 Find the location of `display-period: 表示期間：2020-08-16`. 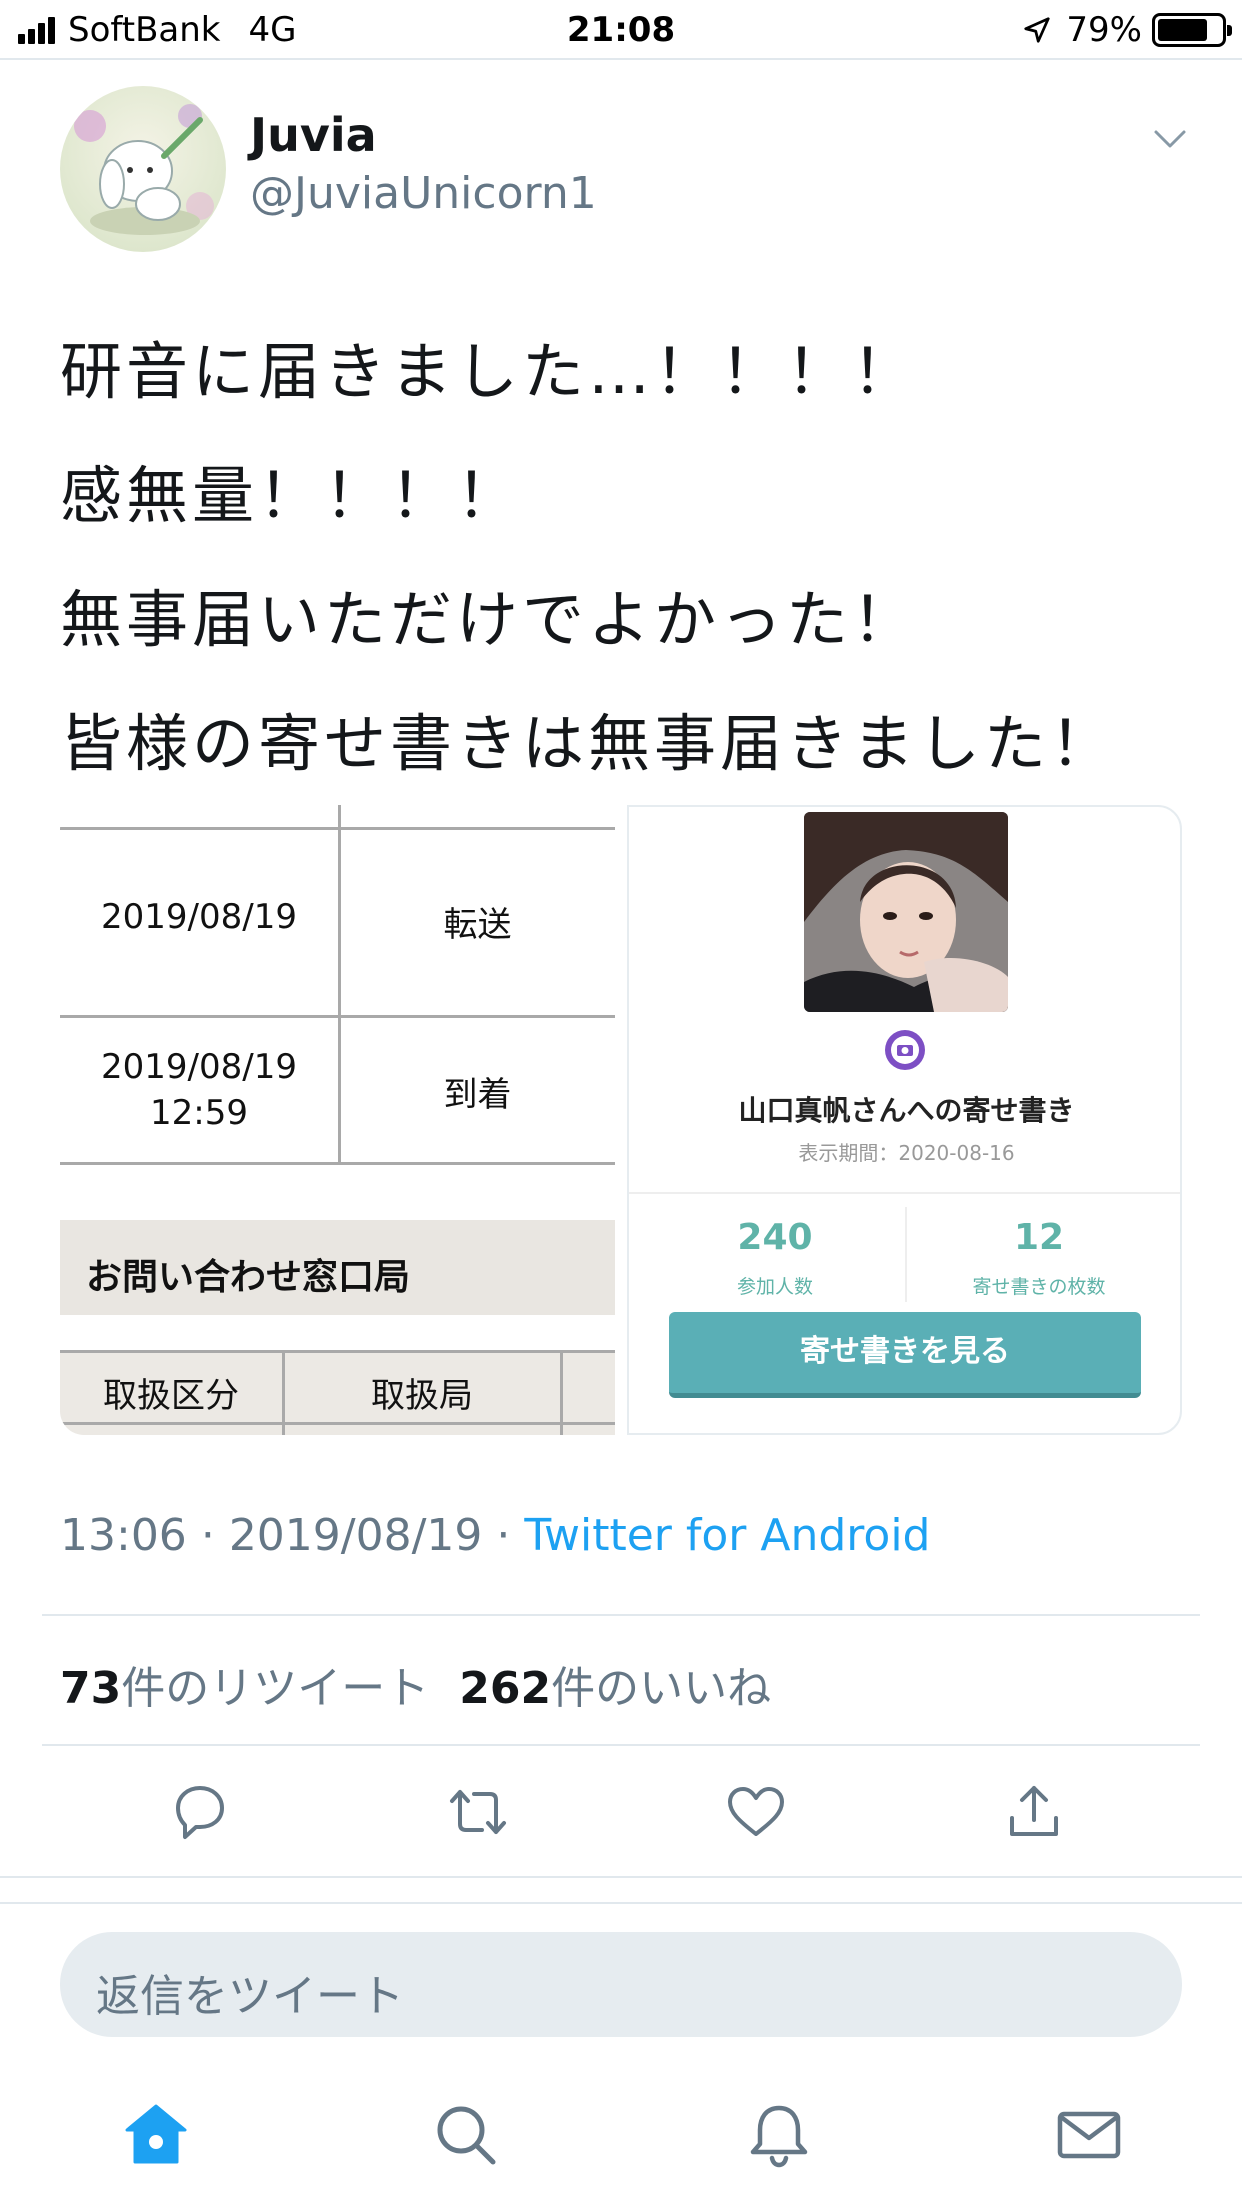

display-period: 表示期間：2020-08-16 is located at coordinates (906, 1153).